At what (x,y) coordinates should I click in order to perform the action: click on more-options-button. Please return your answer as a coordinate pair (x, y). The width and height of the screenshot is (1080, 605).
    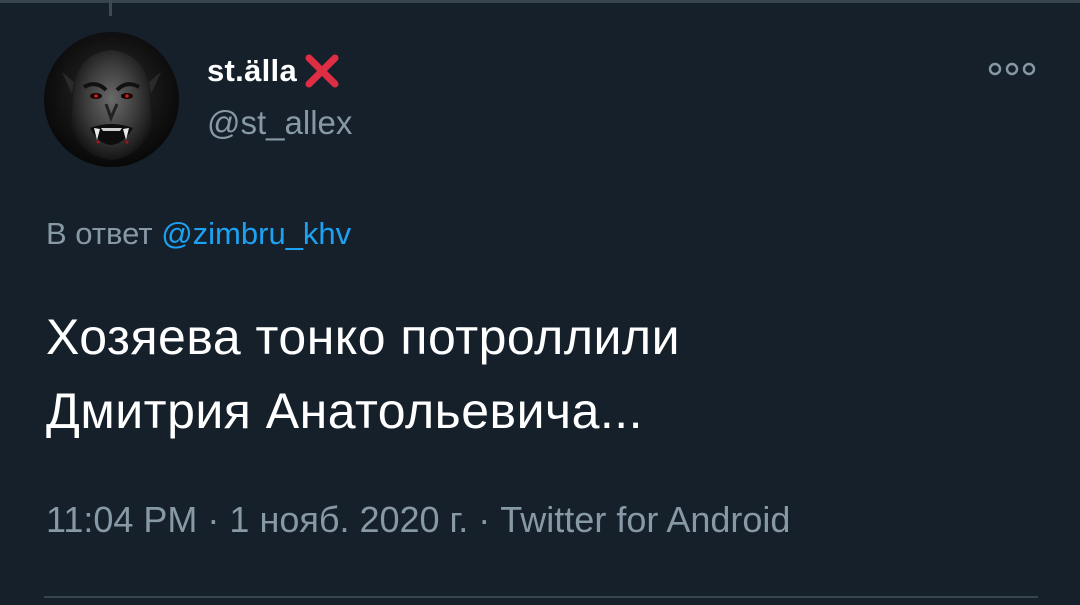
    Looking at the image, I should click on (1012, 69).